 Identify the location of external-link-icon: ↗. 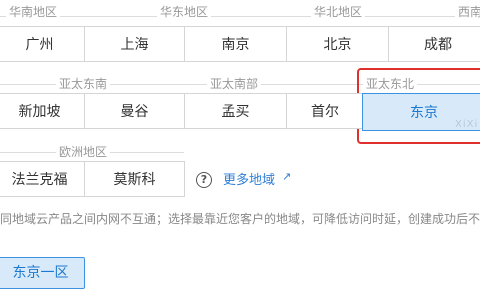
(286, 176).